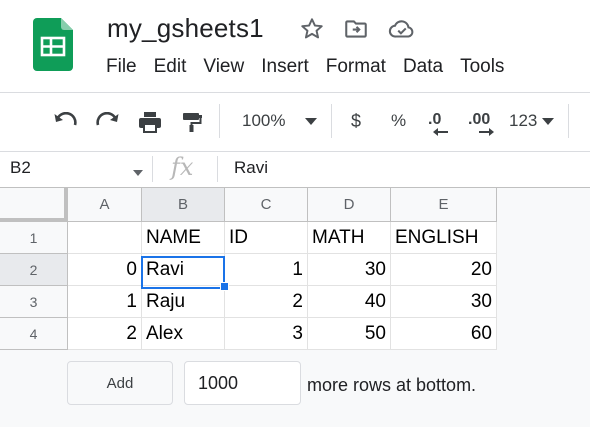 This screenshot has height=427, width=590. I want to click on cell-d2: 30, so click(349, 270).